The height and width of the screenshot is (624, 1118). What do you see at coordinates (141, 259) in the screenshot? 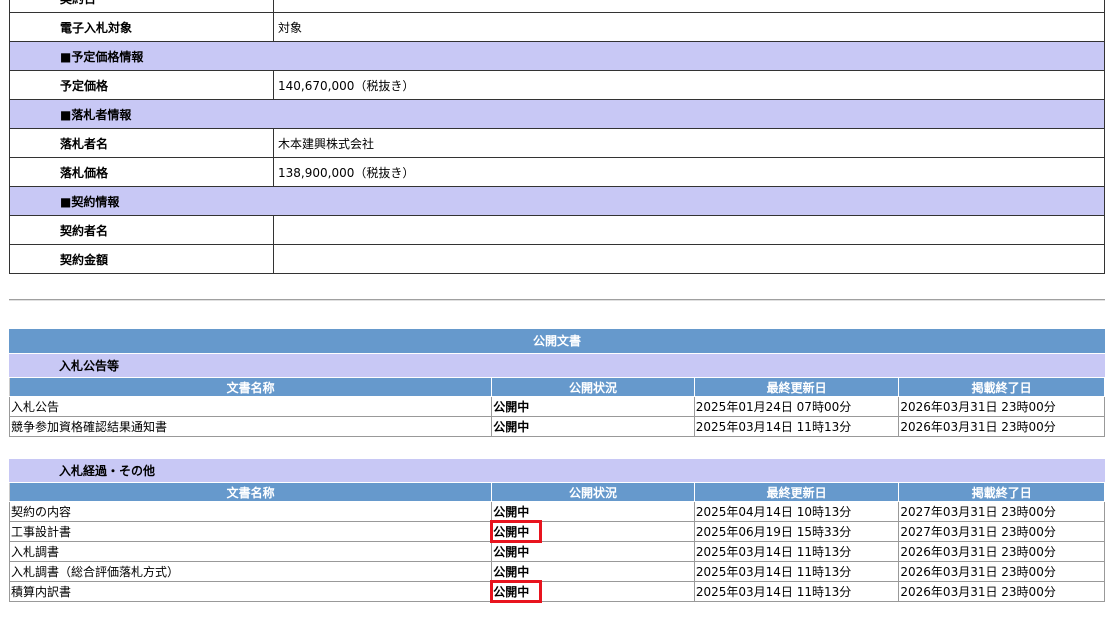
I see `contract-amount-label: 契約金額` at bounding box center [141, 259].